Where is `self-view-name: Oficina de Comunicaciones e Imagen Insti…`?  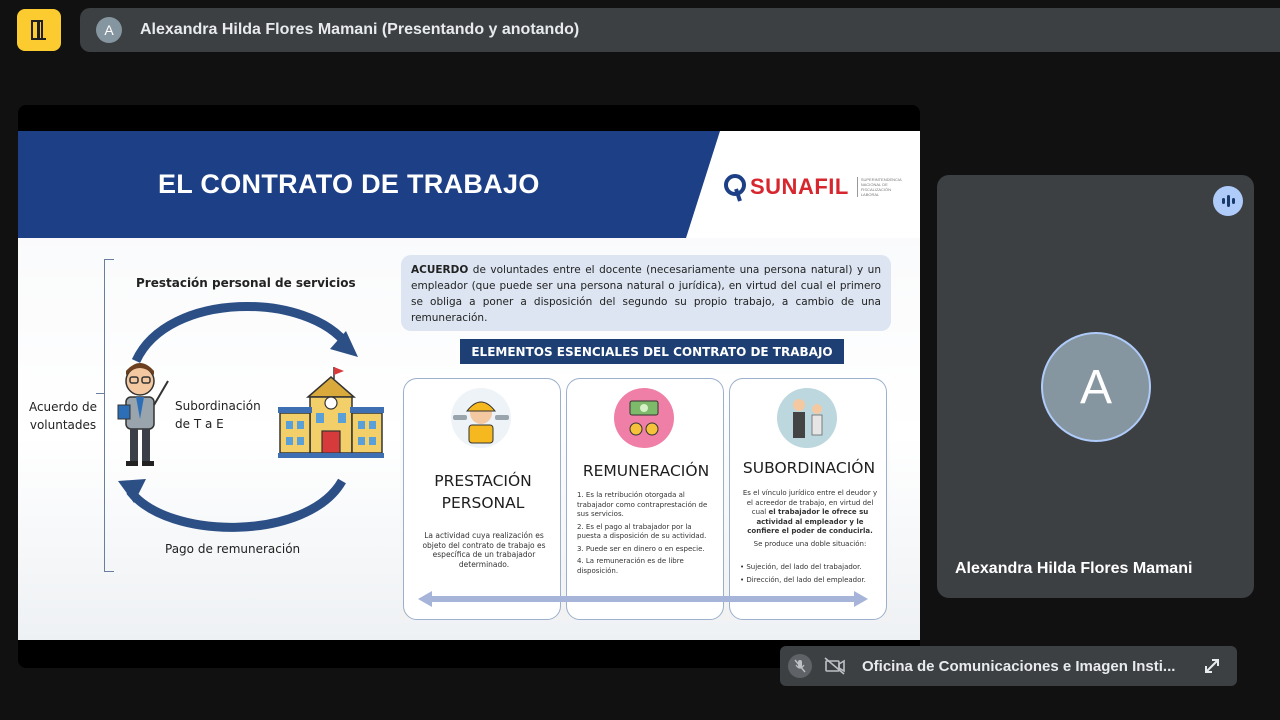
self-view-name: Oficina de Comunicaciones e Imagen Insti… is located at coordinates (1019, 666).